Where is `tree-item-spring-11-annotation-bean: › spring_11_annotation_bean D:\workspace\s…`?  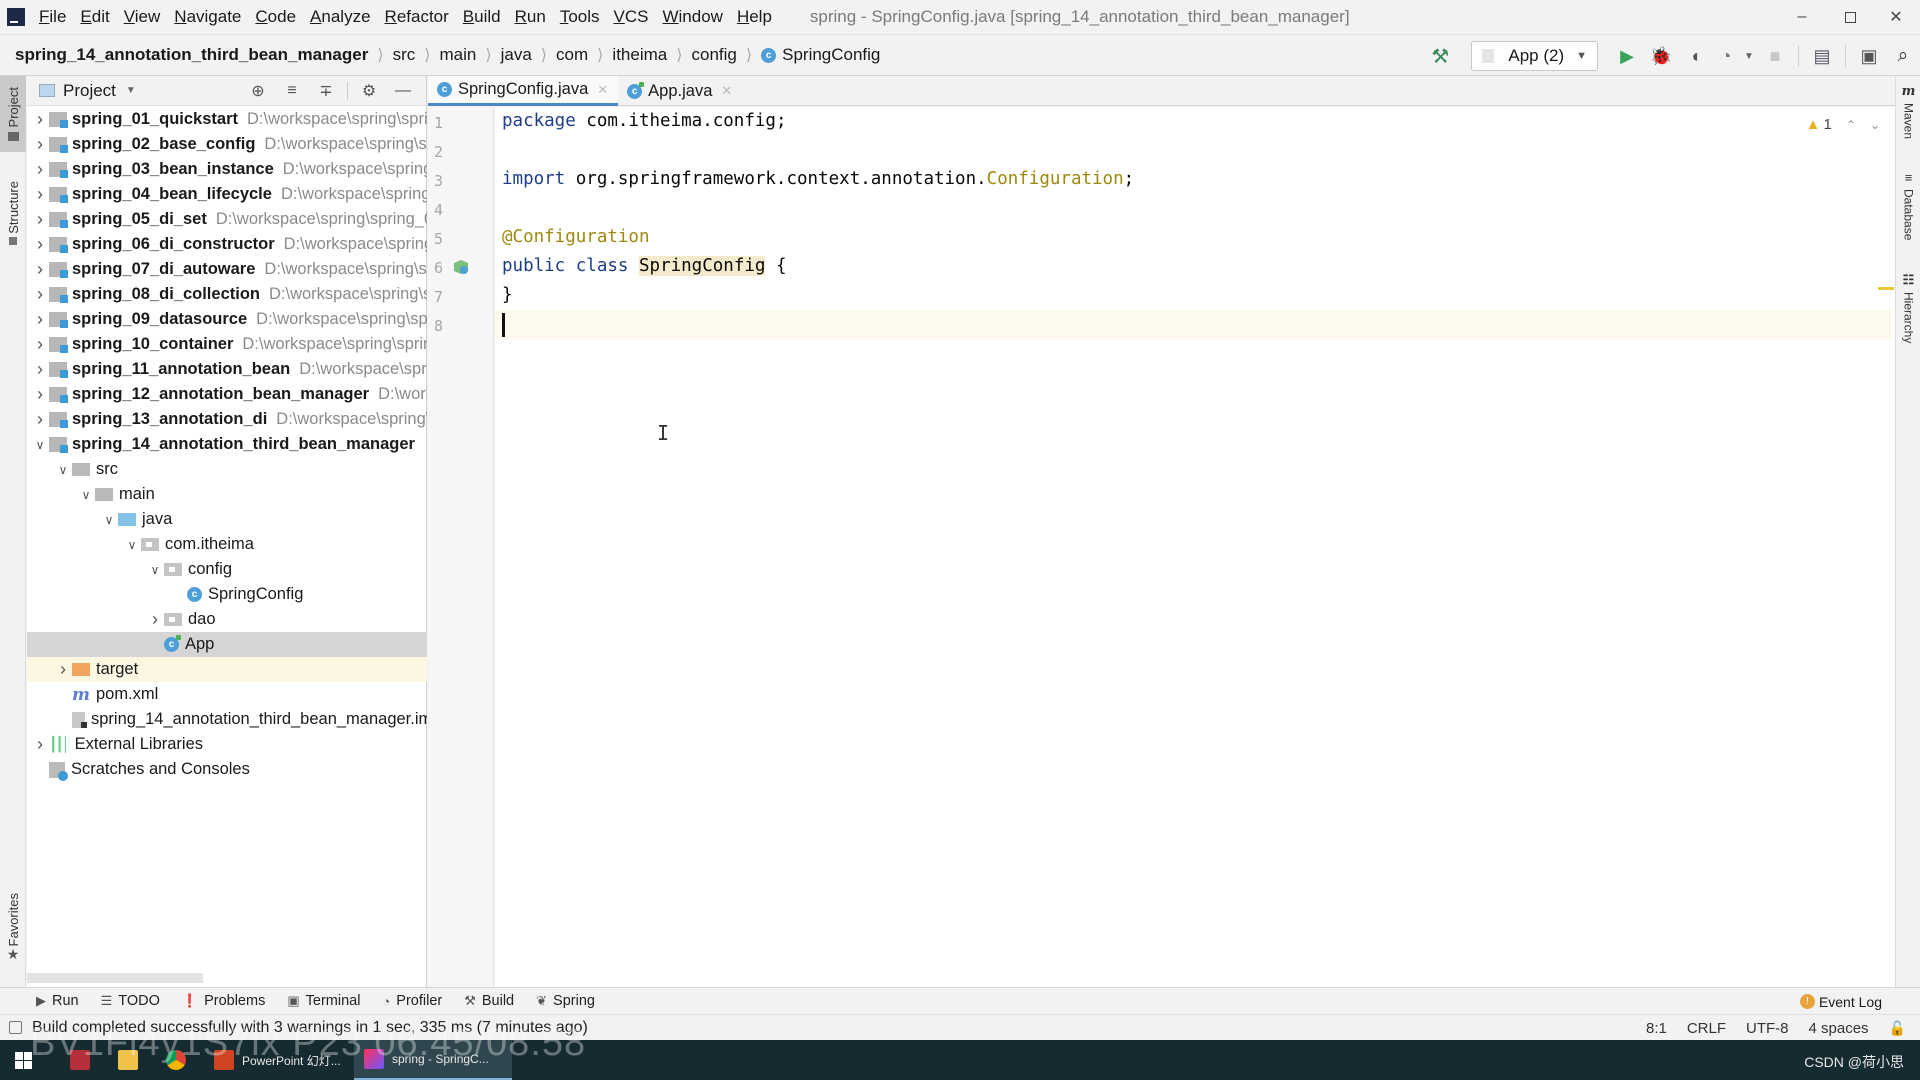
tree-item-spring-11-annotation-bean: › spring_11_annotation_bean D:\workspace\s… is located at coordinates (227, 369).